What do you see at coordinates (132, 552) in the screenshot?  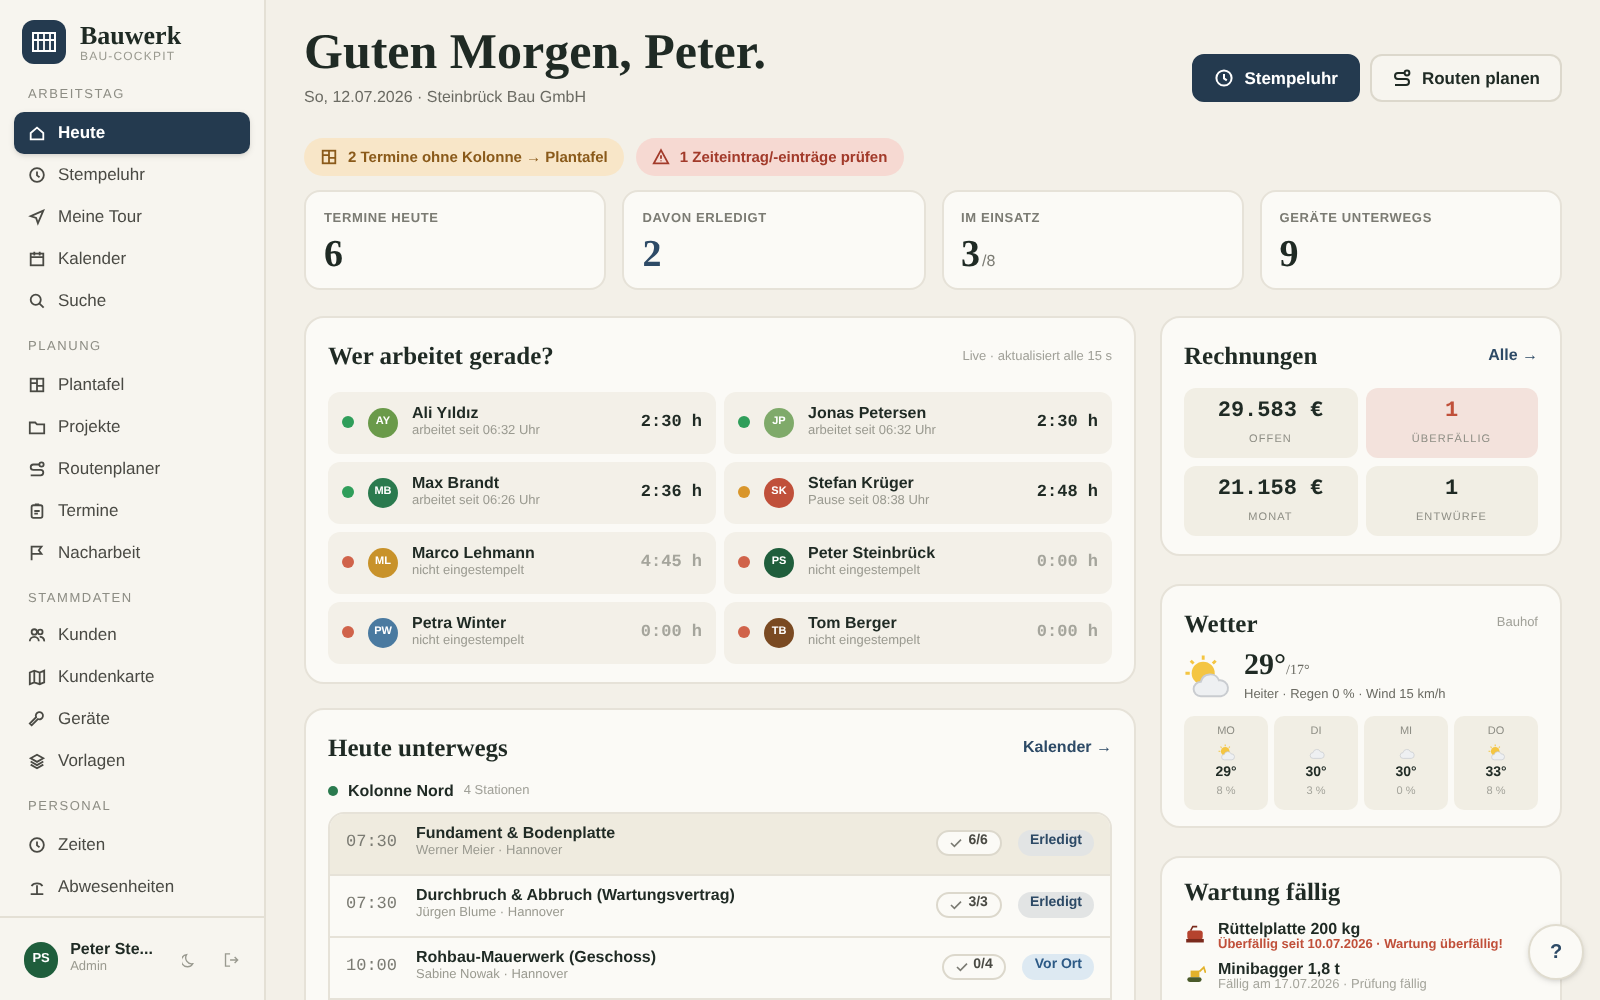 I see `sidebar-item: Nacharbeit` at bounding box center [132, 552].